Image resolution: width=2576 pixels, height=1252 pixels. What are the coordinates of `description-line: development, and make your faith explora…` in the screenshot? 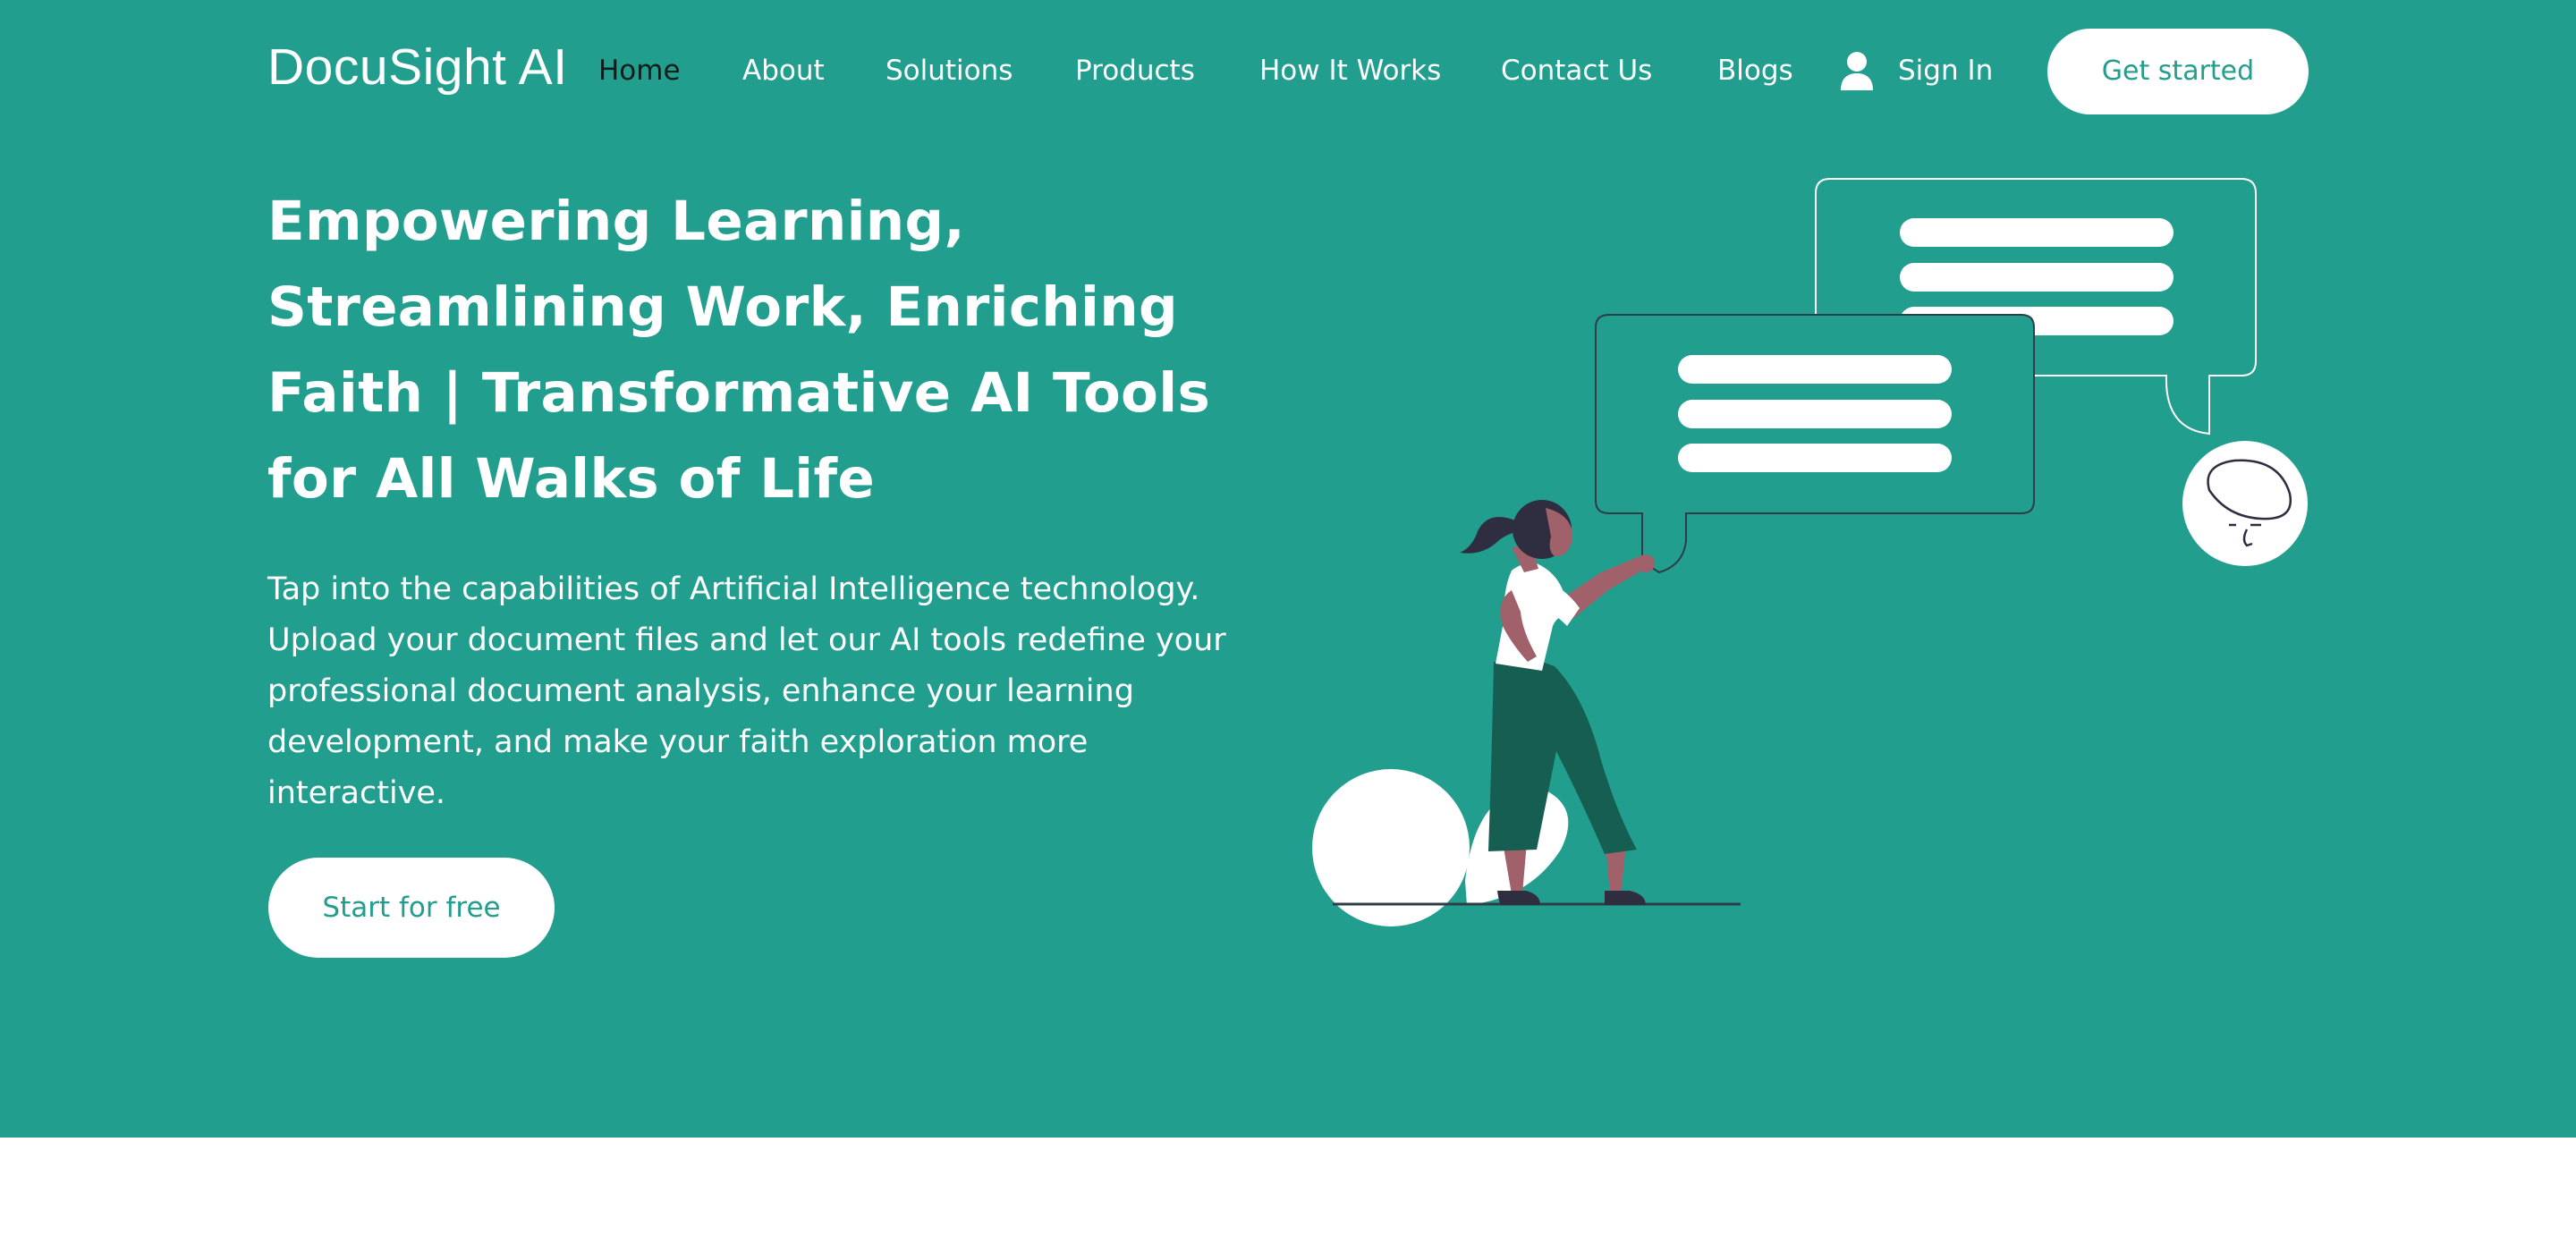 It's located at (678, 742).